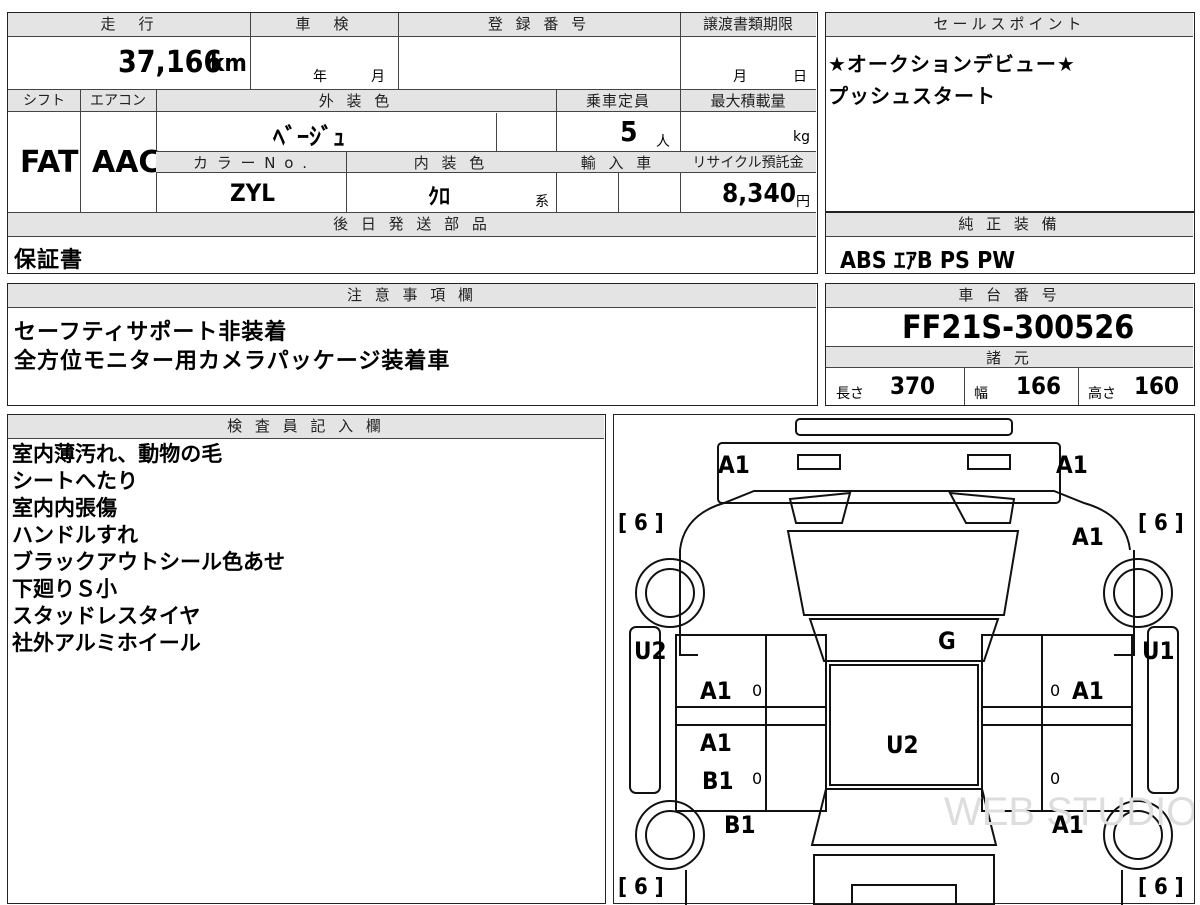 Image resolution: width=1200 pixels, height=905 pixels. Describe the element at coordinates (1088, 691) in the screenshot. I see `mark-right-front-door: A1` at that location.